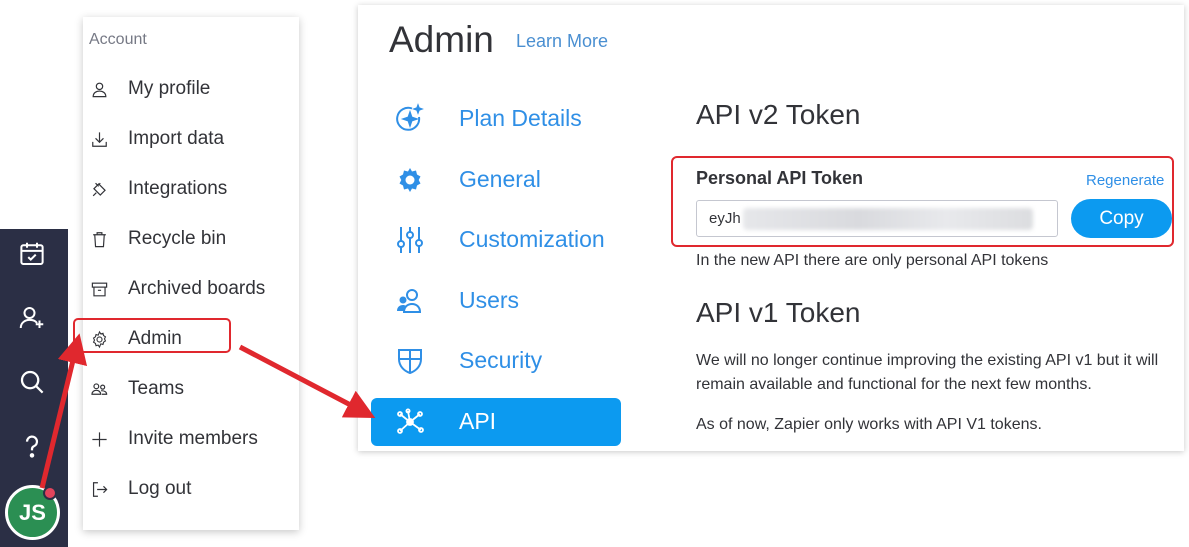  What do you see at coordinates (99, 139) in the screenshot?
I see `download-icon` at bounding box center [99, 139].